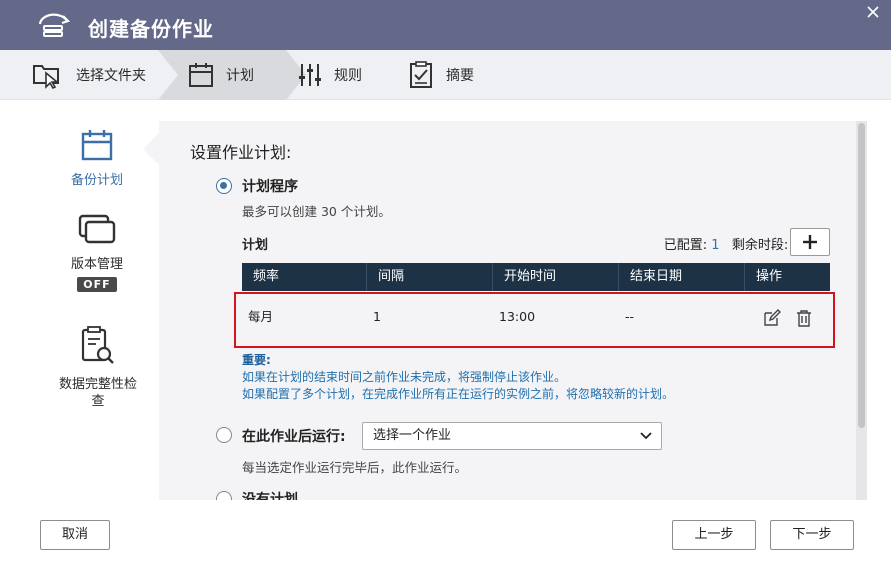 The height and width of the screenshot is (567, 891). I want to click on step-divider, so click(168, 75).